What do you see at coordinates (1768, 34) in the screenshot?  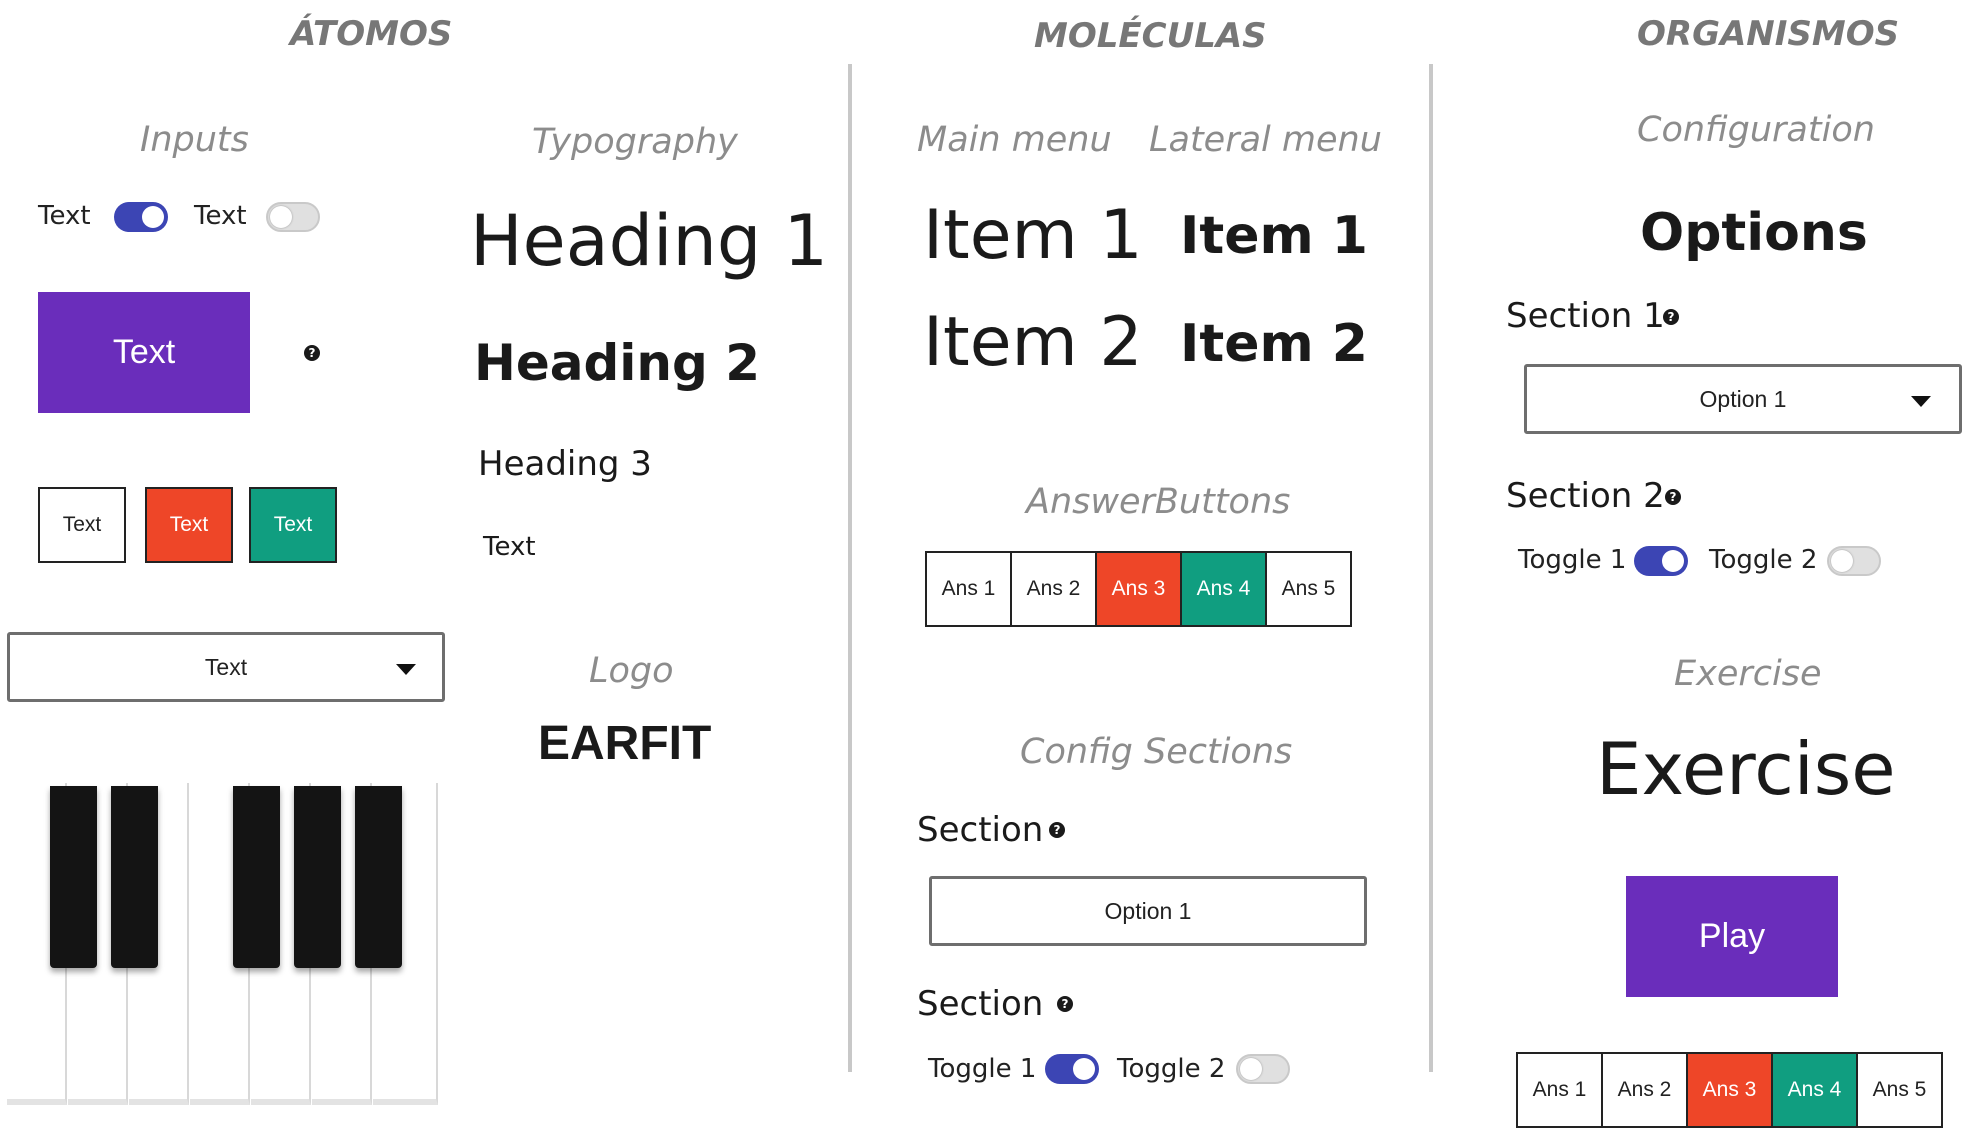 I see `column-title-organisms: ORGANISMOS` at bounding box center [1768, 34].